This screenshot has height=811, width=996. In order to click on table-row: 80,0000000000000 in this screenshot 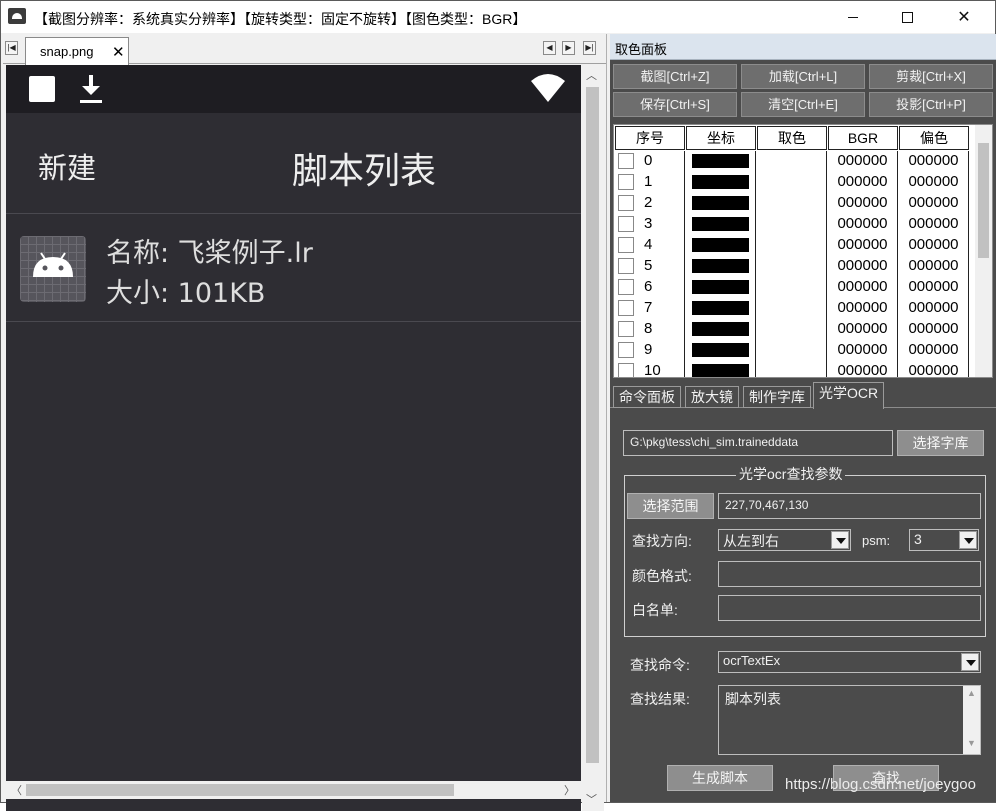, I will do `click(794, 329)`.